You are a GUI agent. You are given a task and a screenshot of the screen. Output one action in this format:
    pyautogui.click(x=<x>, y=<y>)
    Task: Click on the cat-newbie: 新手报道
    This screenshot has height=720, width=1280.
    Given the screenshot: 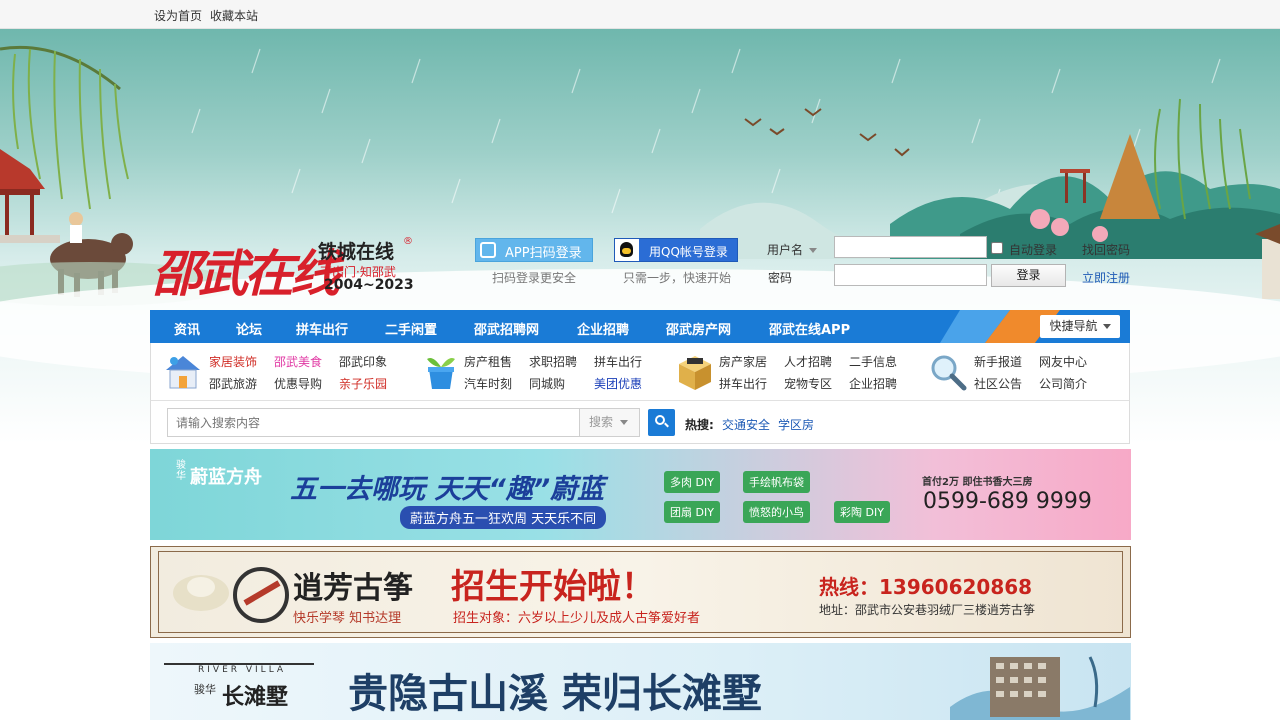 What is the action you would take?
    pyautogui.click(x=998, y=361)
    